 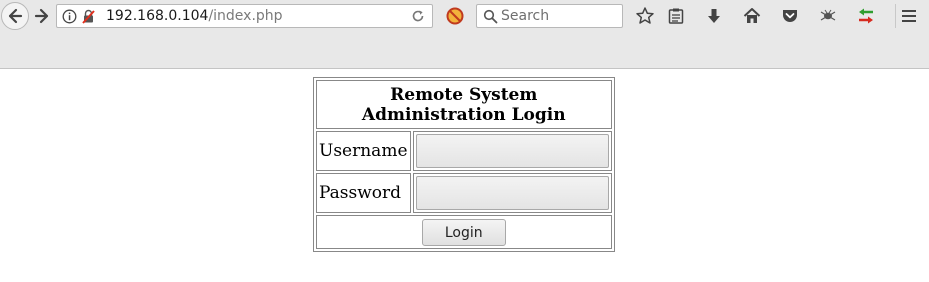 I want to click on bookmark-button, so click(x=645, y=16).